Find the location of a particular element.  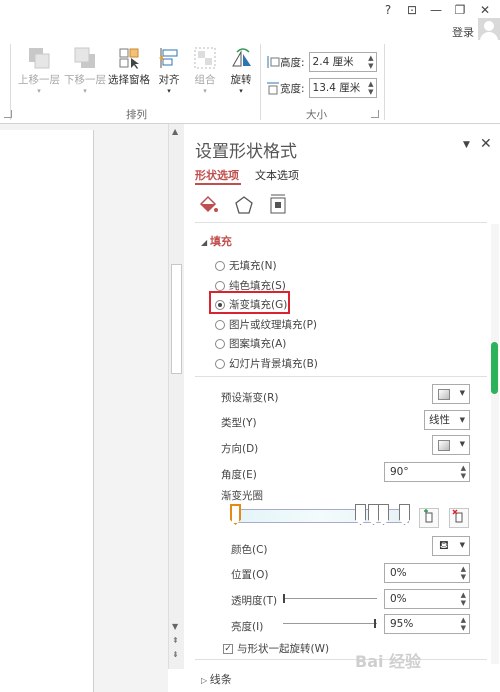

direction-dropdown: ▼ is located at coordinates (451, 445).